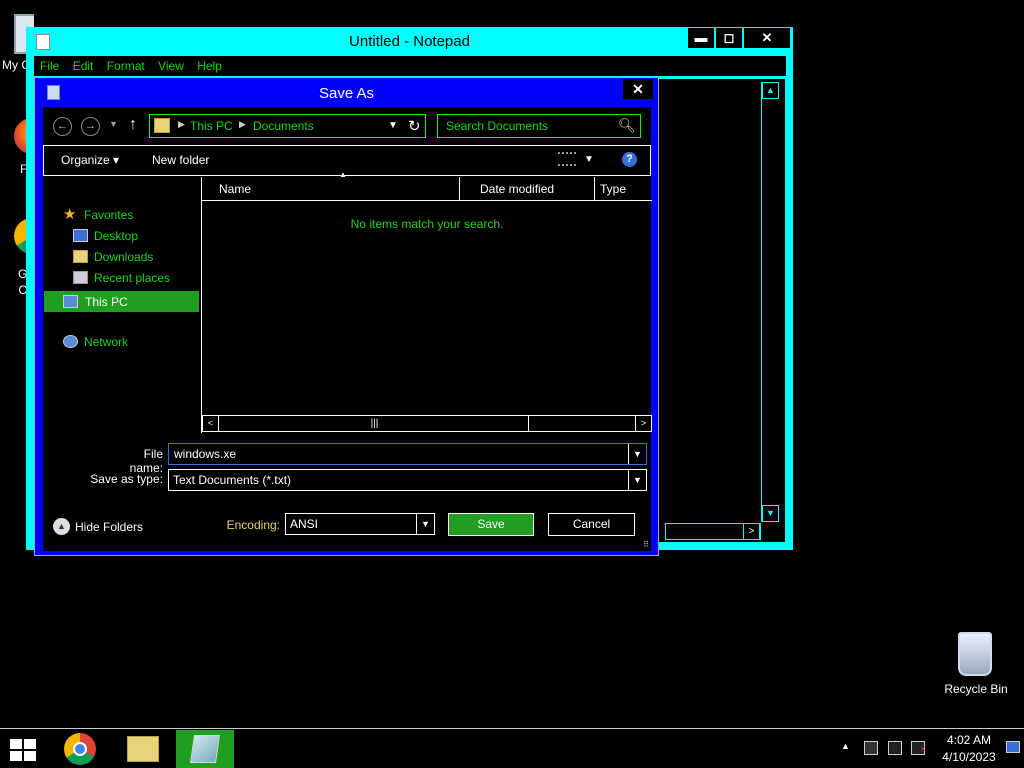  Describe the element at coordinates (427, 224) in the screenshot. I see `empty-message: No items match your search.` at that location.